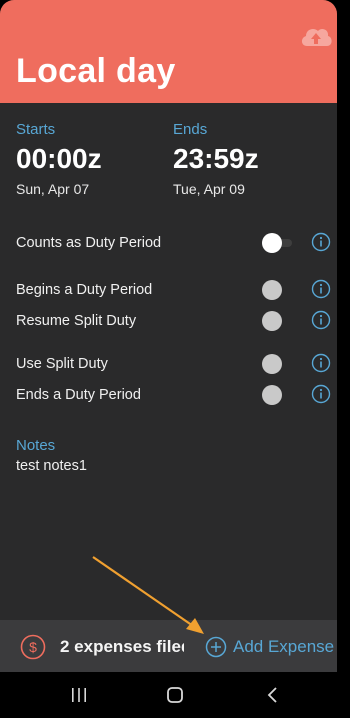 This screenshot has width=350, height=718. I want to click on starts-date: Sun, Apr 07, so click(53, 189).